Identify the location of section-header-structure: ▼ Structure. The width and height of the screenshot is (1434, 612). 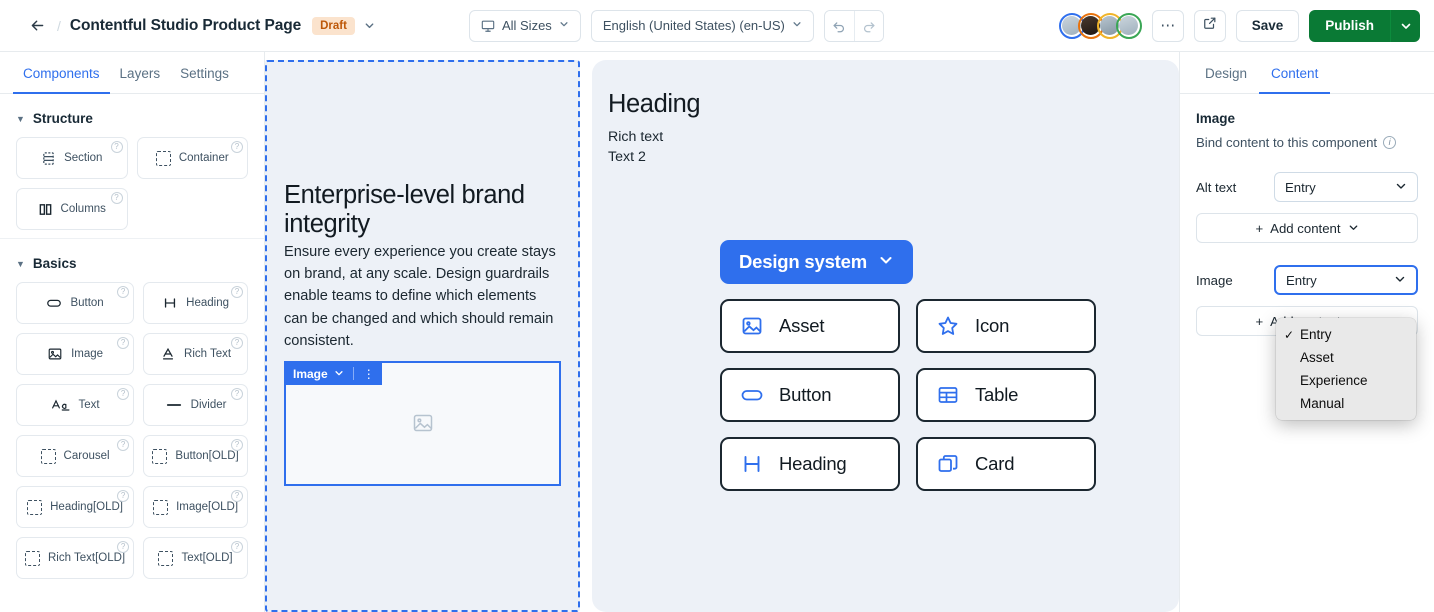
(132, 115).